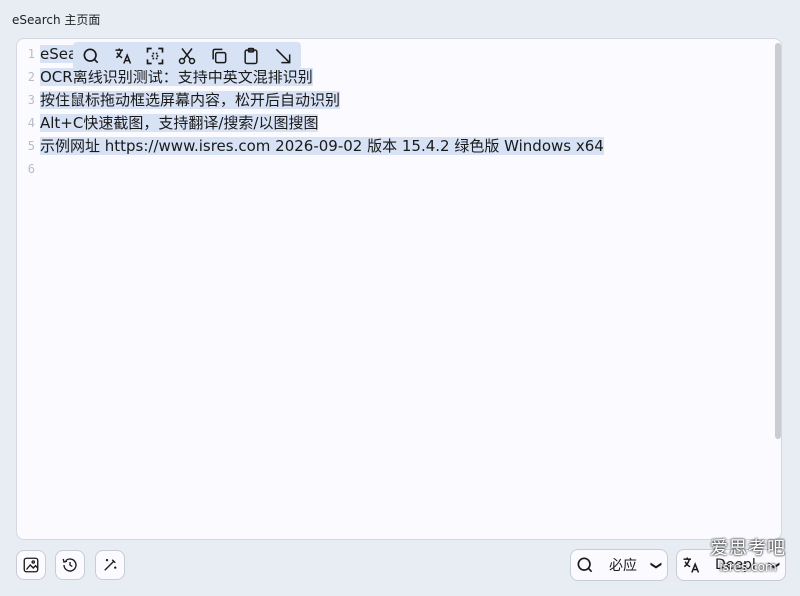  I want to click on magic-wand-icon, so click(110, 565).